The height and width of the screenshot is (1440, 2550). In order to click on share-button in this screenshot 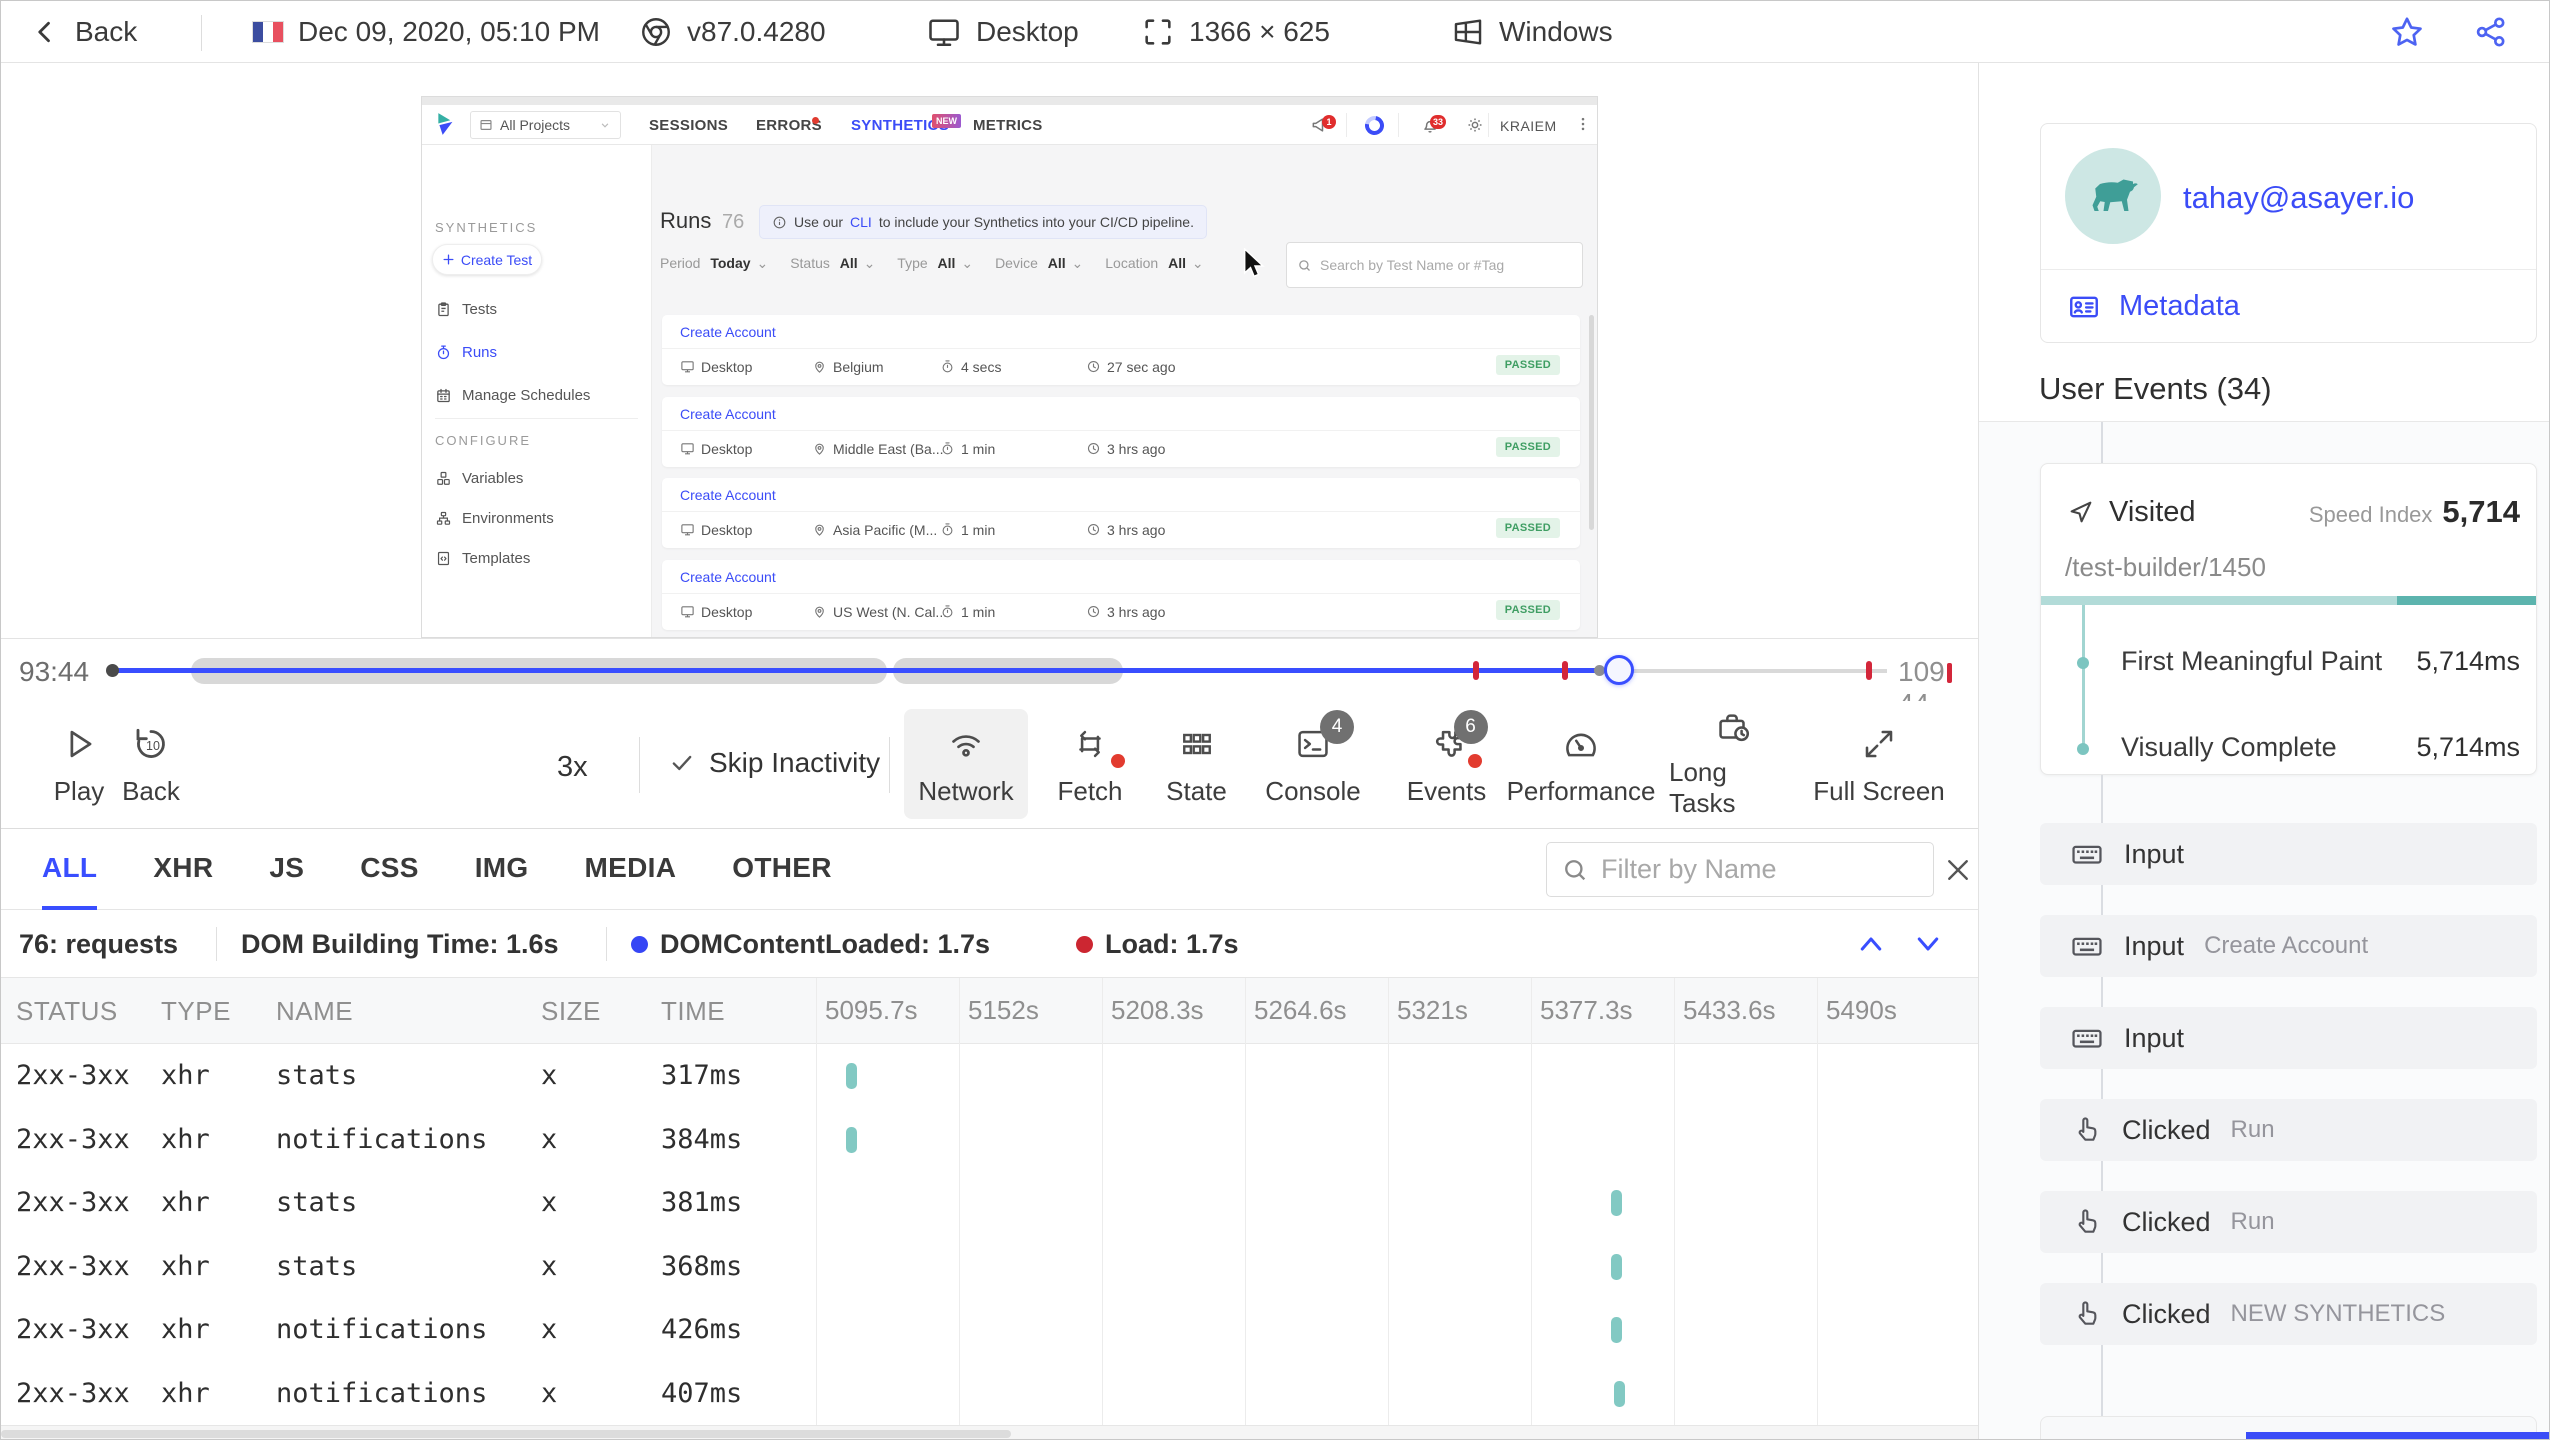, I will do `click(2491, 32)`.